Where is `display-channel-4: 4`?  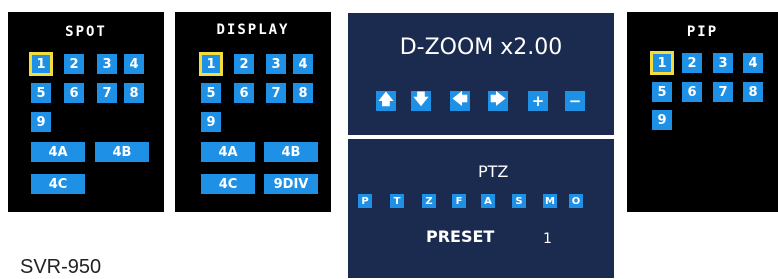
display-channel-4: 4 is located at coordinates (303, 64).